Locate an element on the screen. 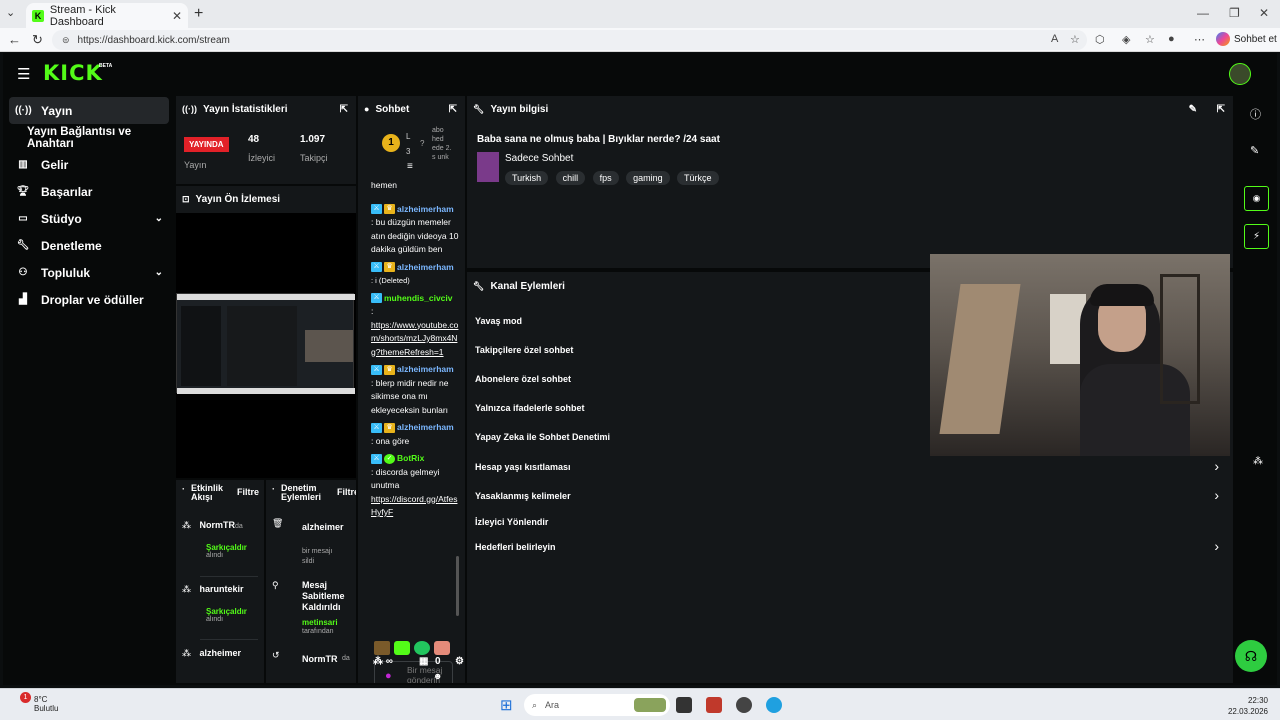 This screenshot has width=1280, height=720. maximize-icon: ❐ is located at coordinates (1234, 13).